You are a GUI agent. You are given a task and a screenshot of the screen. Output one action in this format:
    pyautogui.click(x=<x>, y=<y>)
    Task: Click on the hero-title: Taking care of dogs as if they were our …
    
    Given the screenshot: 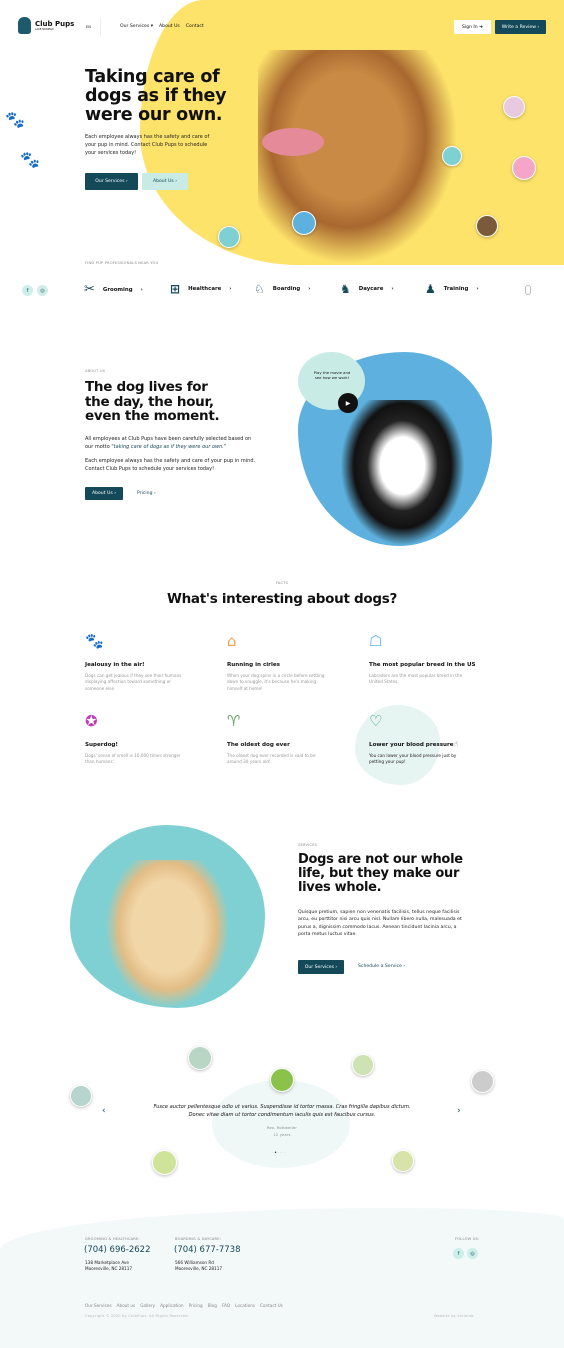 What is the action you would take?
    pyautogui.click(x=156, y=96)
    